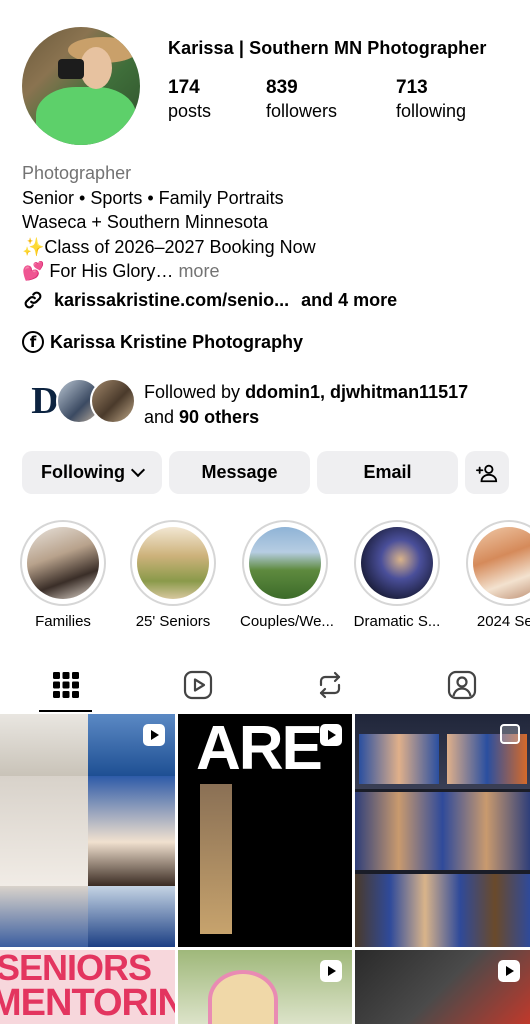 Image resolution: width=530 pixels, height=1024 pixels. Describe the element at coordinates (33, 300) in the screenshot. I see `link-icon` at that location.